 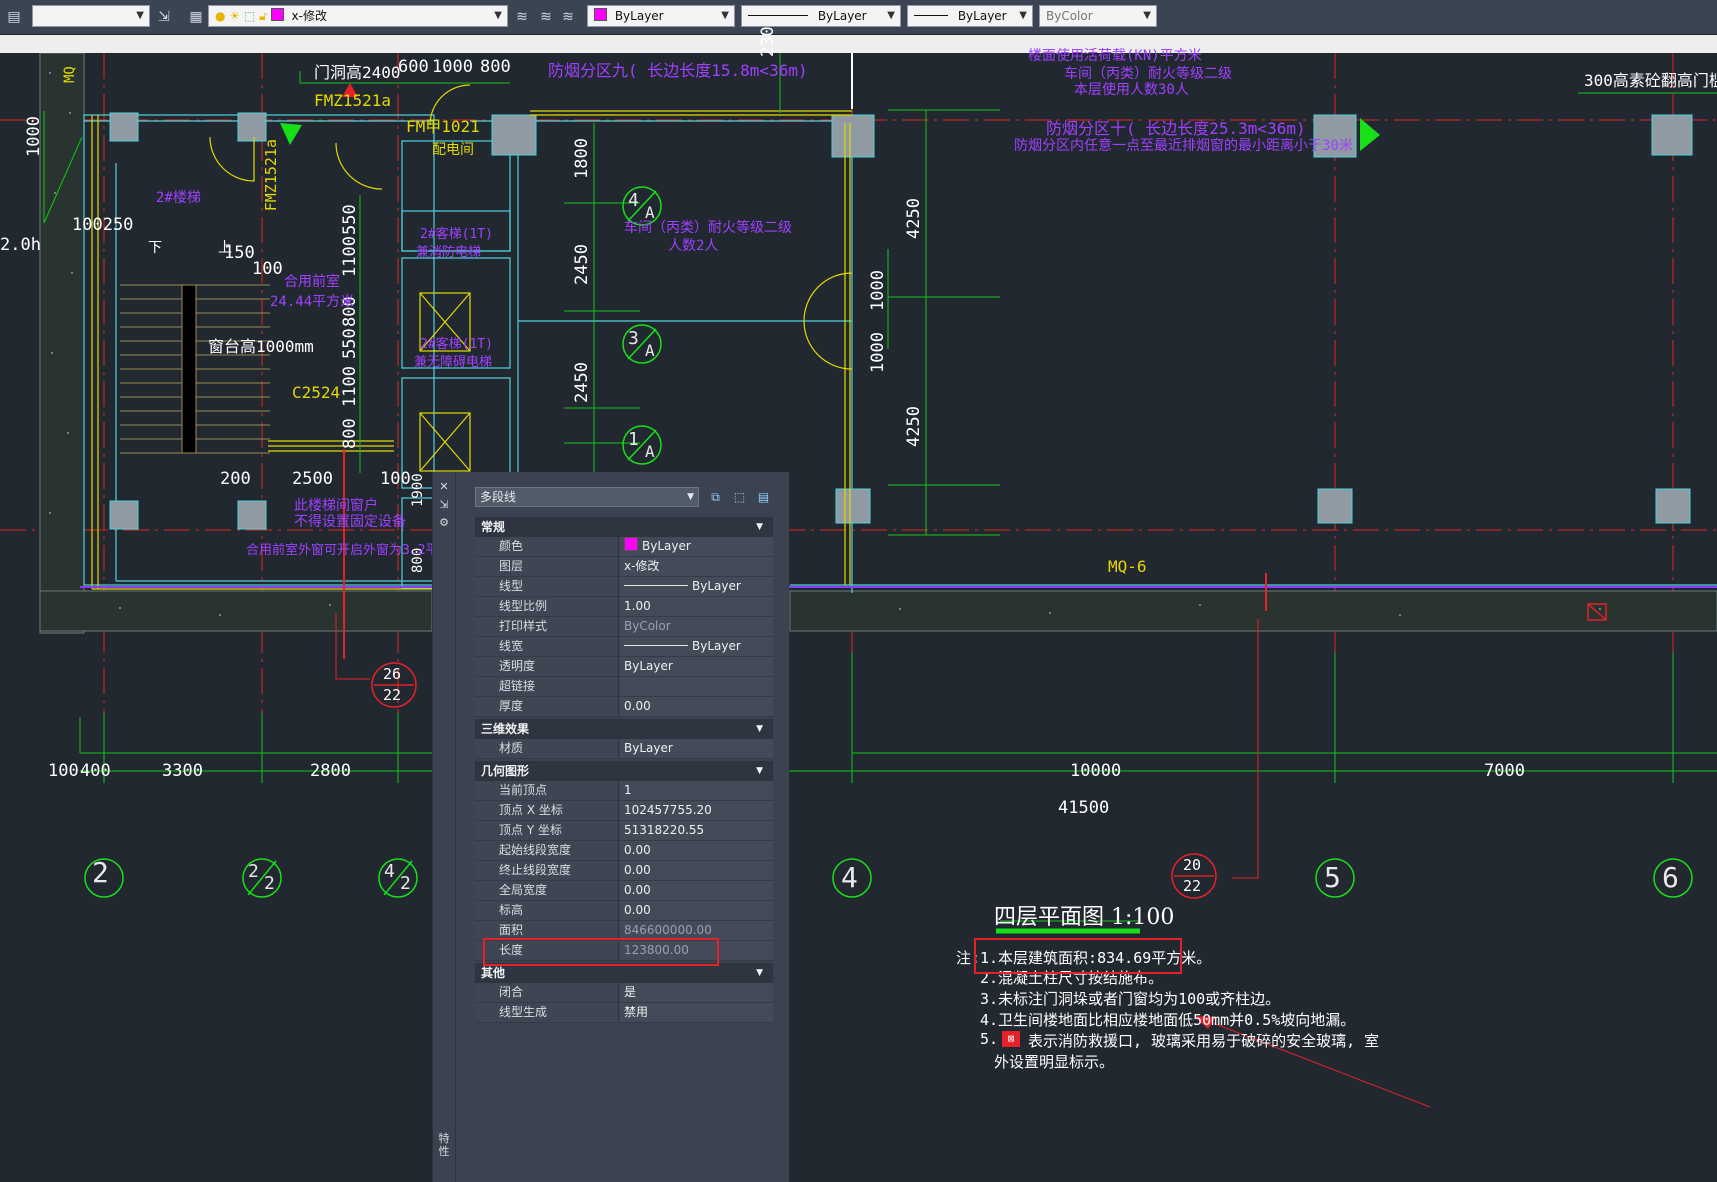 What do you see at coordinates (14, 17) in the screenshot?
I see `layer-manager-icon: ▤` at bounding box center [14, 17].